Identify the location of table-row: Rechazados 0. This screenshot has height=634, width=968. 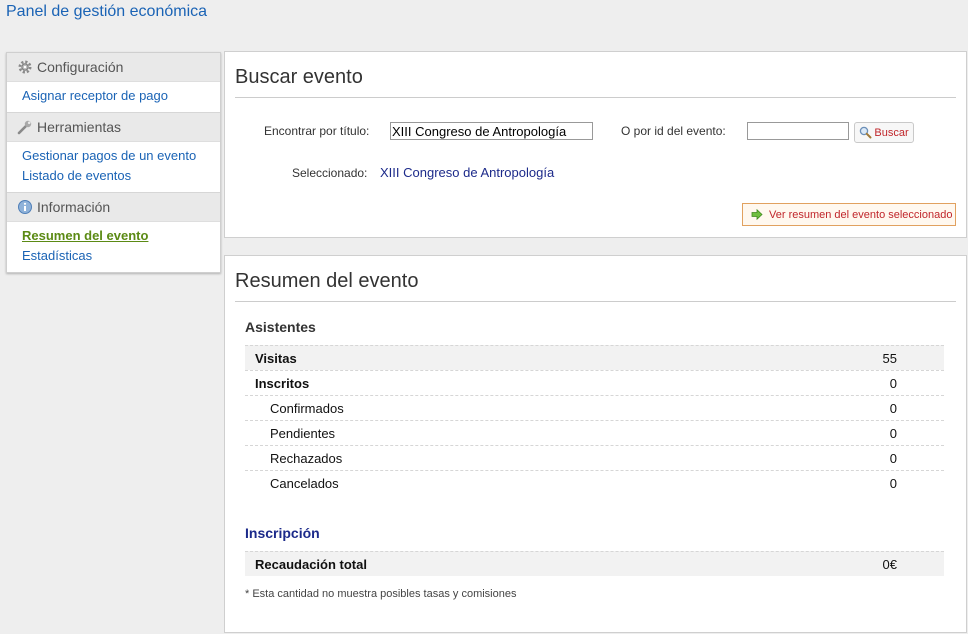
(594, 457).